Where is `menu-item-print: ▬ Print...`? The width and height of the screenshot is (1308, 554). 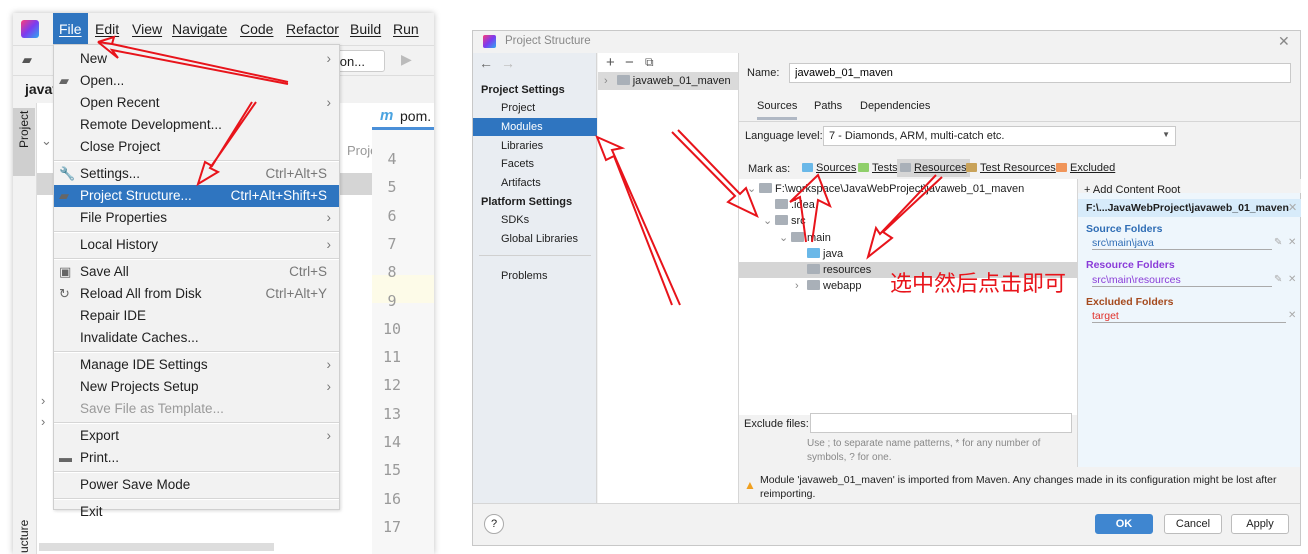 menu-item-print: ▬ Print... is located at coordinates (196, 458).